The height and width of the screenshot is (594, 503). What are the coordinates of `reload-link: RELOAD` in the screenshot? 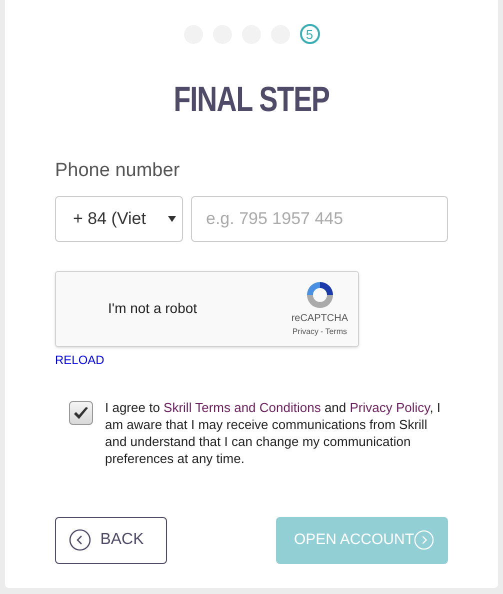 It's located at (79, 359).